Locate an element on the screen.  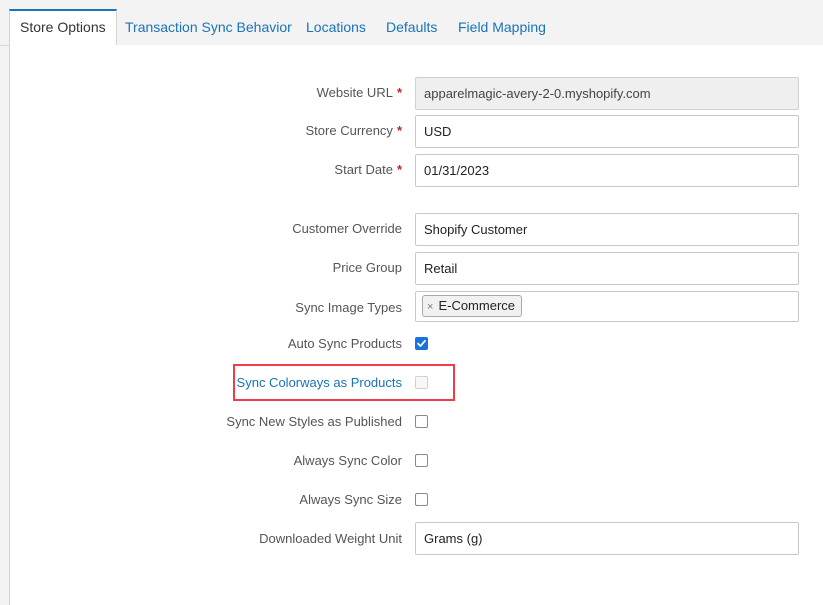
sync-colorways-checkbox is located at coordinates (421, 382).